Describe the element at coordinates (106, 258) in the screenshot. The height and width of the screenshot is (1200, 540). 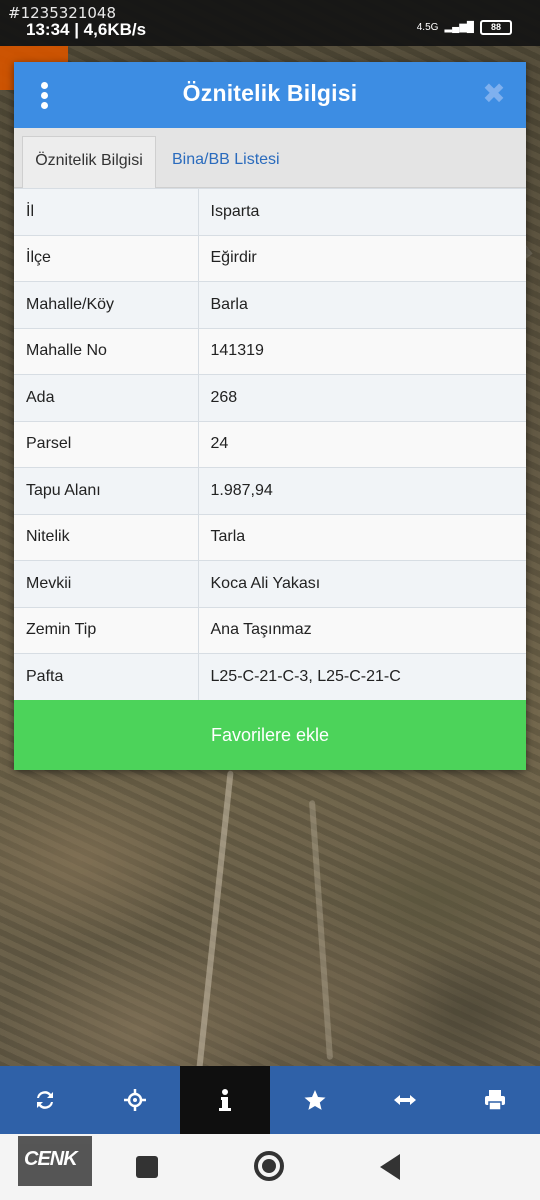
I see `row-key: İlçe` at that location.